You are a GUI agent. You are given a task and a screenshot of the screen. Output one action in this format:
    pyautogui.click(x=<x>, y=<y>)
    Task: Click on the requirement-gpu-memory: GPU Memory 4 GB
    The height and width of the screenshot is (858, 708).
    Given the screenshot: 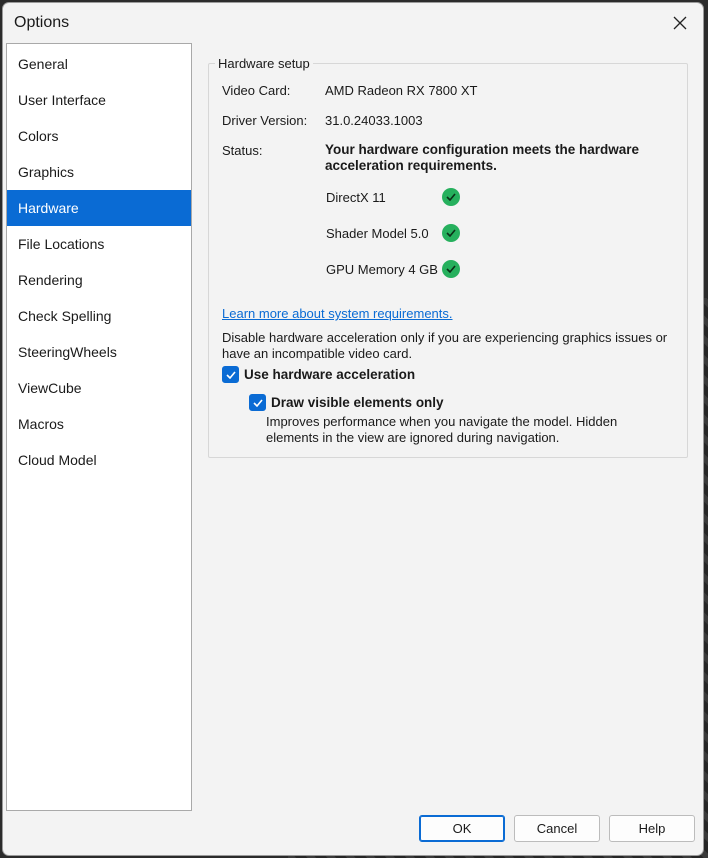 What is the action you would take?
    pyautogui.click(x=382, y=269)
    